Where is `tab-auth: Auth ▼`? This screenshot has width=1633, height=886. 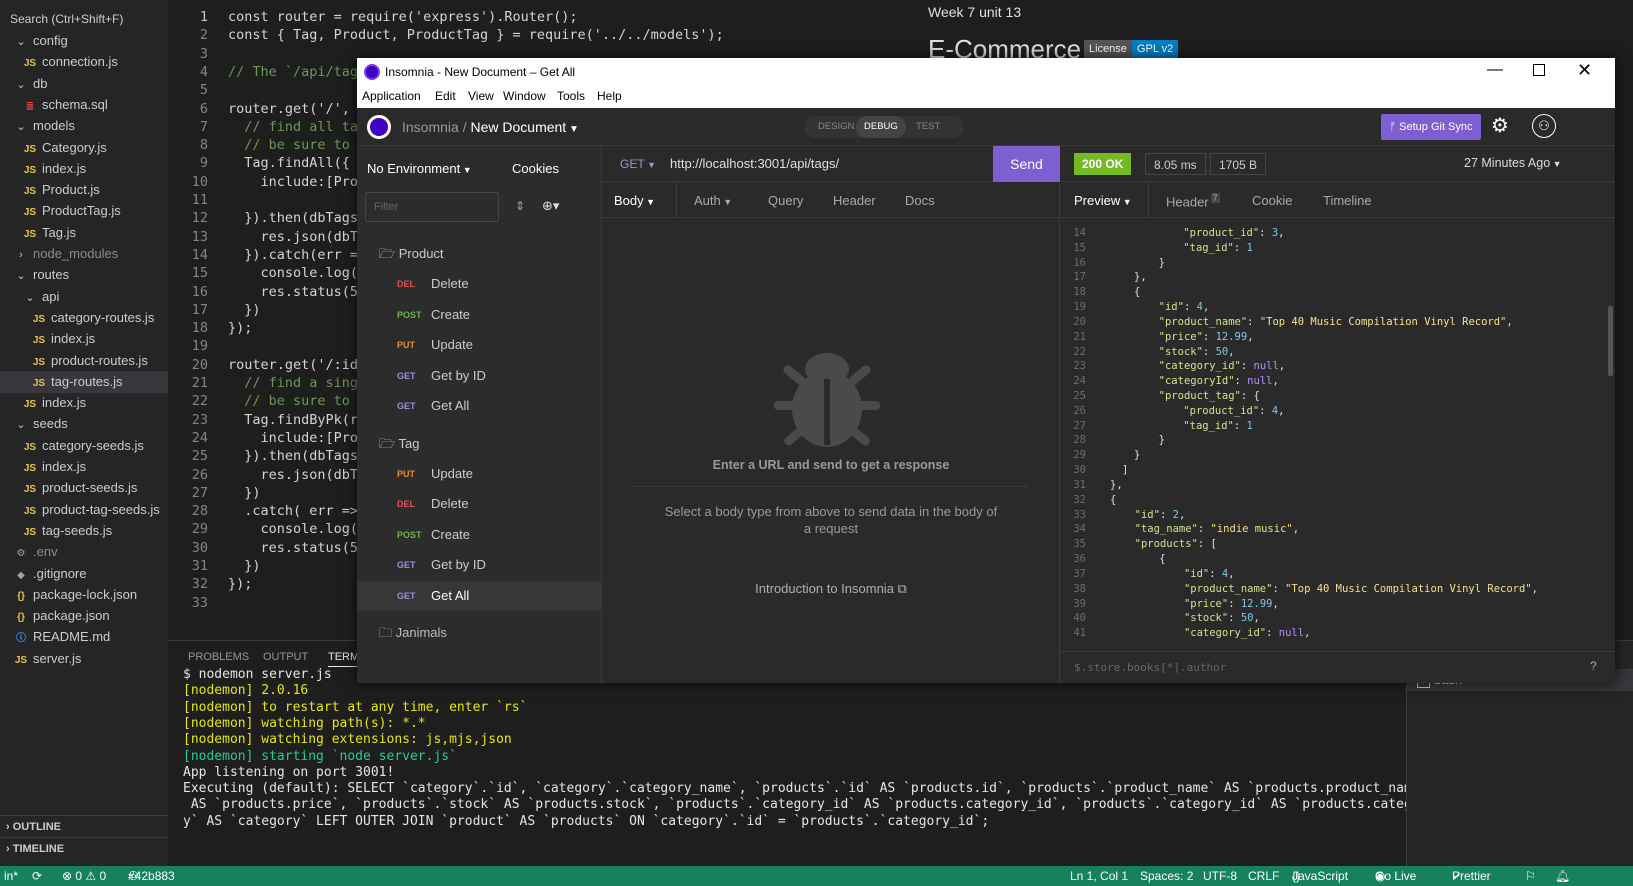
tab-auth: Auth ▼ is located at coordinates (713, 200).